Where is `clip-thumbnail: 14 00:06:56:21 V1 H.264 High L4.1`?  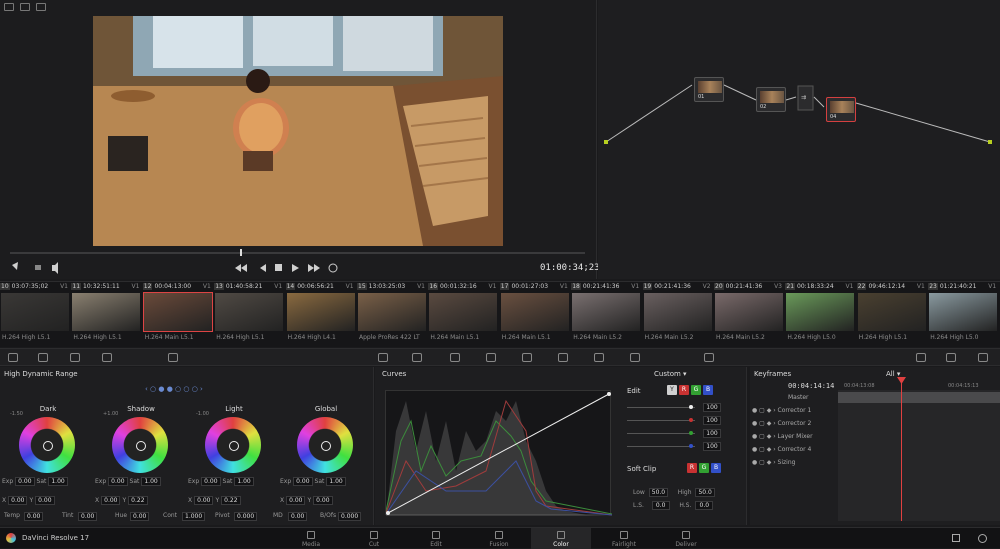 clip-thumbnail: 14 00:06:56:21 V1 H.264 High L4.1 is located at coordinates (320, 315).